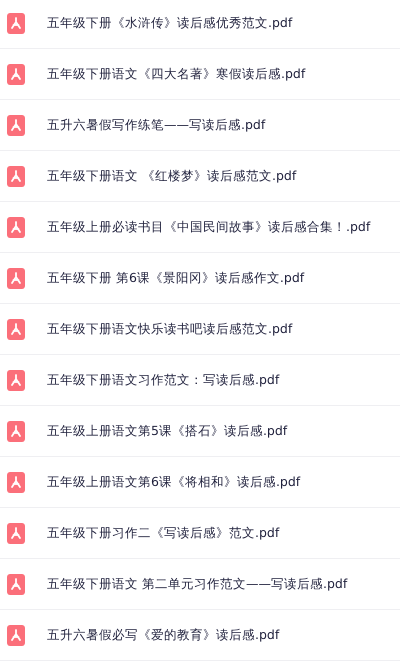  I want to click on file-name: 五年级下册语文《四大名著》寒假读后感.pdf, so click(176, 74).